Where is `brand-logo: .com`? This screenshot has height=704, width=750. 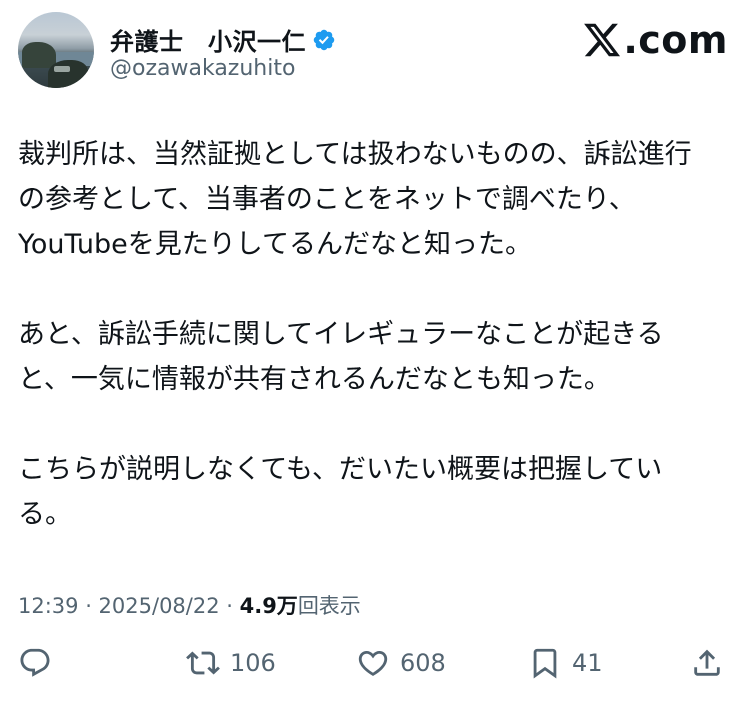 brand-logo: .com is located at coordinates (655, 40).